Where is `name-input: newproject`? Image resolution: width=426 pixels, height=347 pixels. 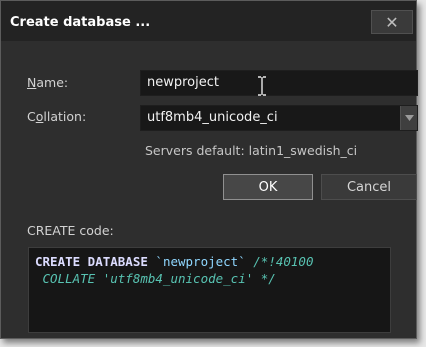
name-input: newproject is located at coordinates (279, 83).